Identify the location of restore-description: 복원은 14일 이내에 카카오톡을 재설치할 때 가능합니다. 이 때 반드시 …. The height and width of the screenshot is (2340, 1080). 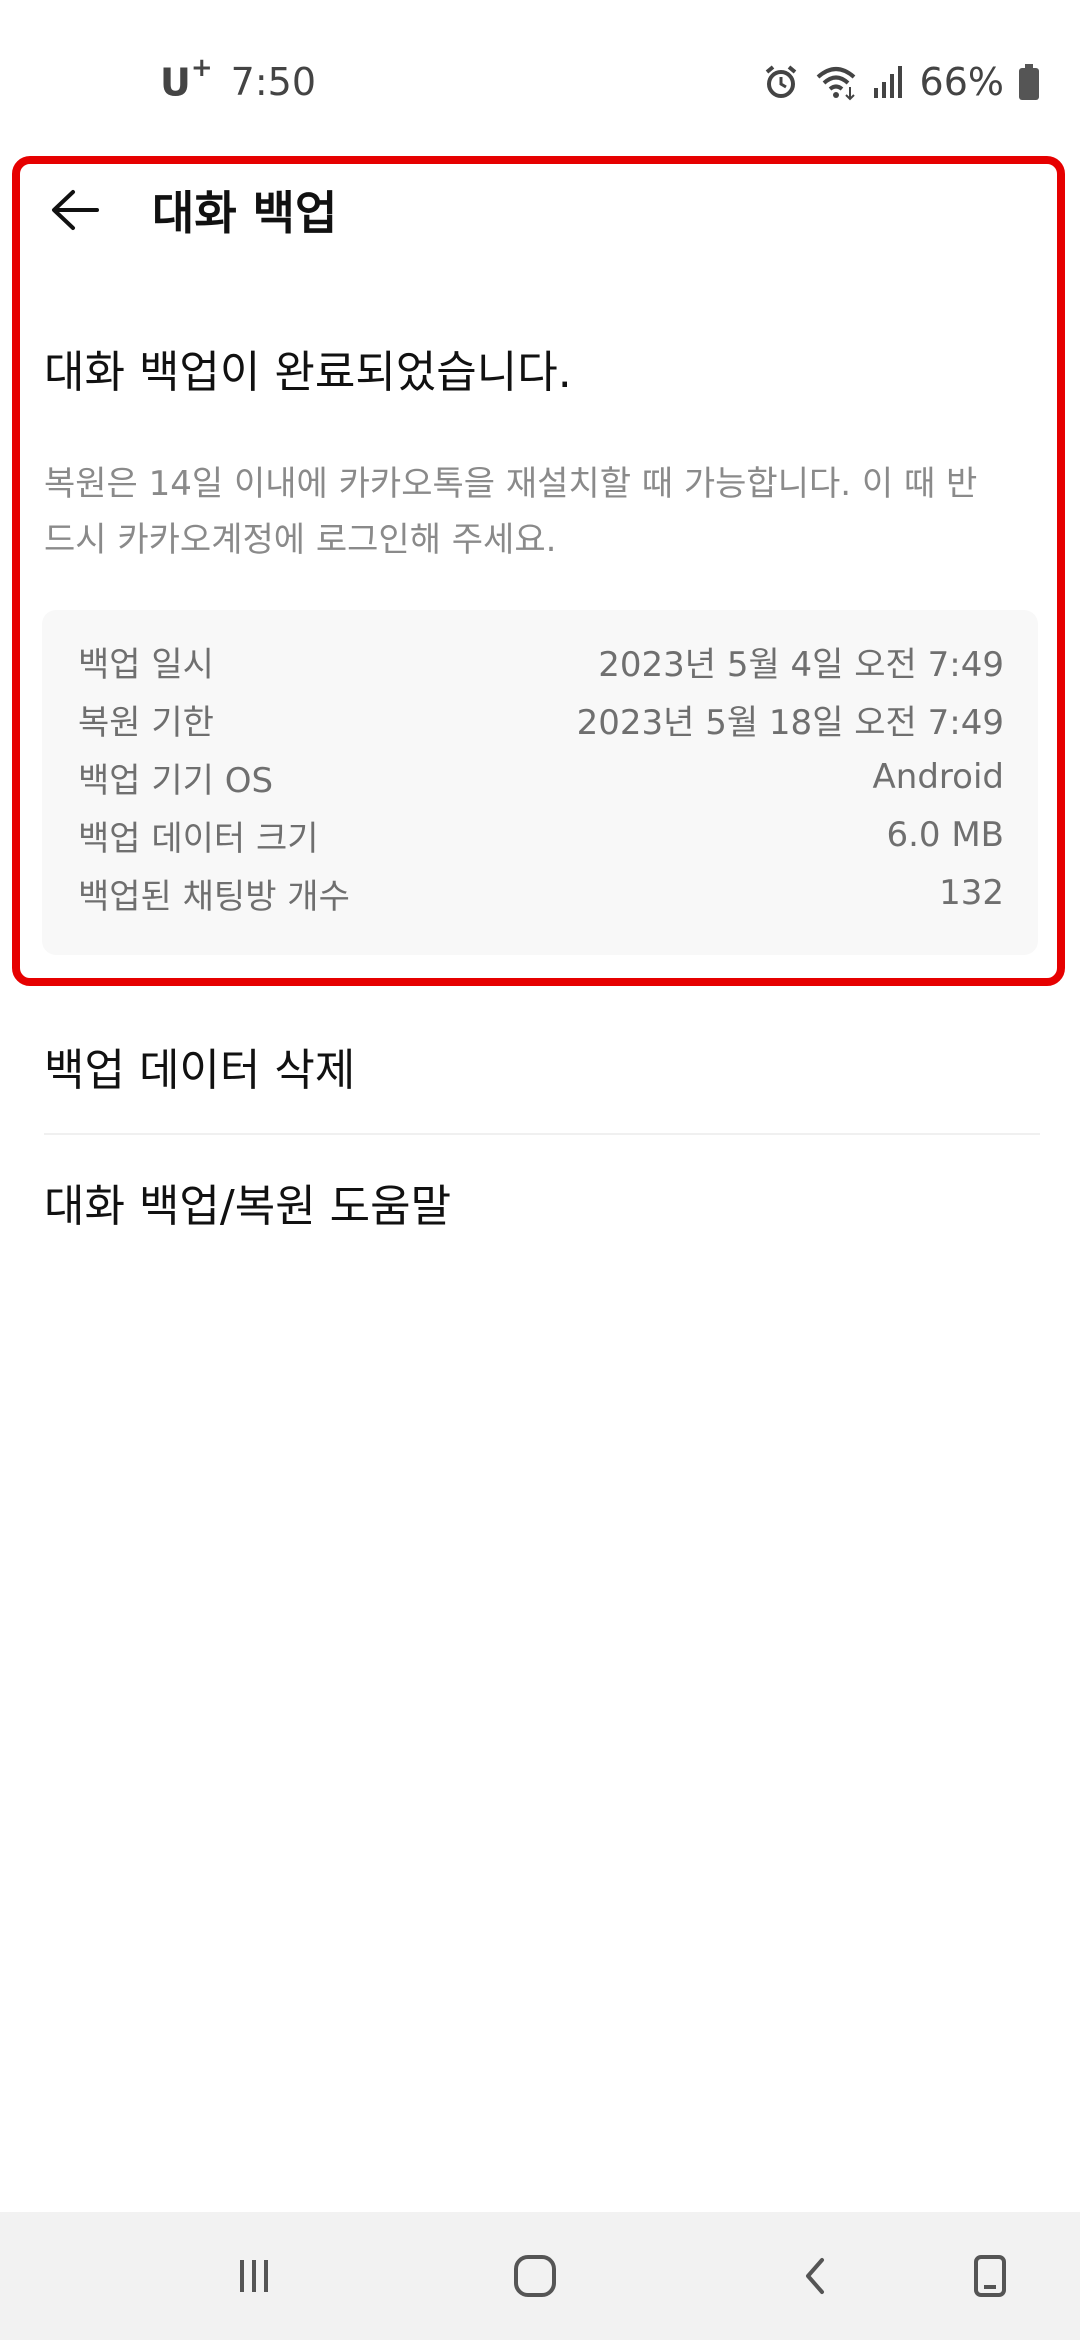
(511, 512).